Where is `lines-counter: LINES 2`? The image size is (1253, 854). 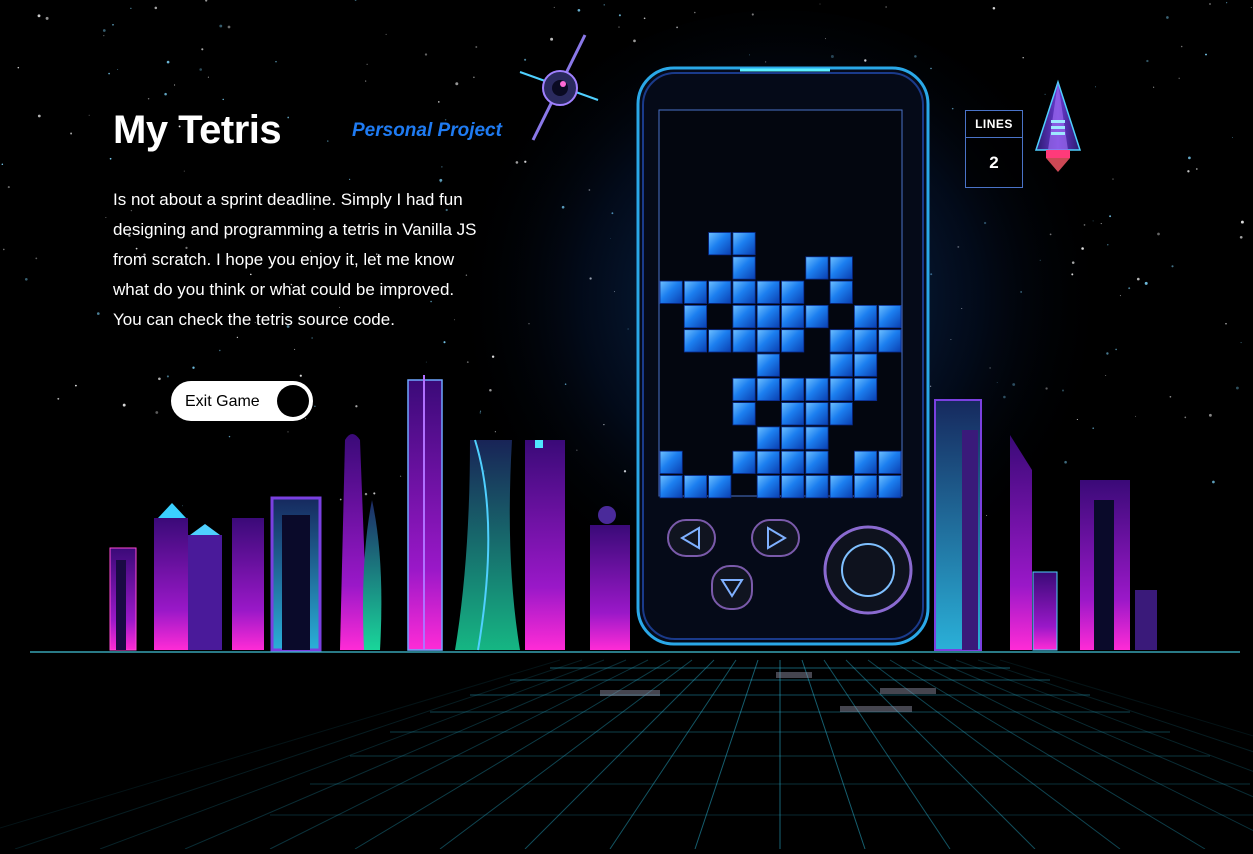
lines-counter: LINES 2 is located at coordinates (994, 149).